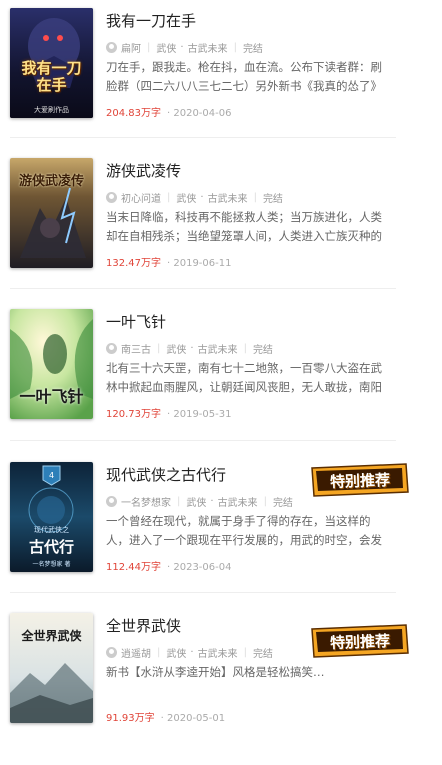 This screenshot has width=442, height=765. Describe the element at coordinates (202, 263) in the screenshot. I see `update-date: 2019-06-11` at that location.